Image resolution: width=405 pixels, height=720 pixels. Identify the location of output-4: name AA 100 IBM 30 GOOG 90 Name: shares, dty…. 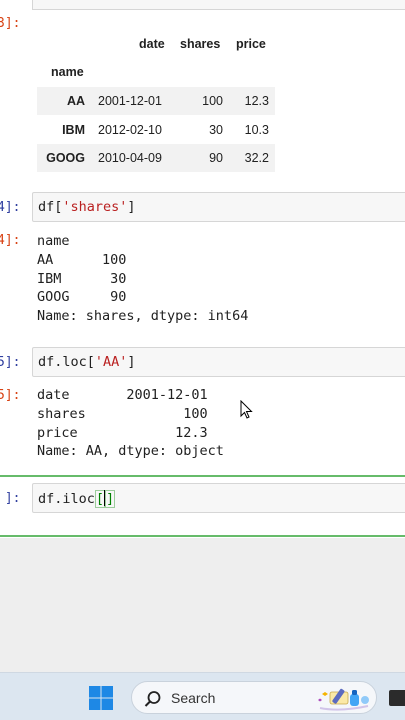
(142, 279).